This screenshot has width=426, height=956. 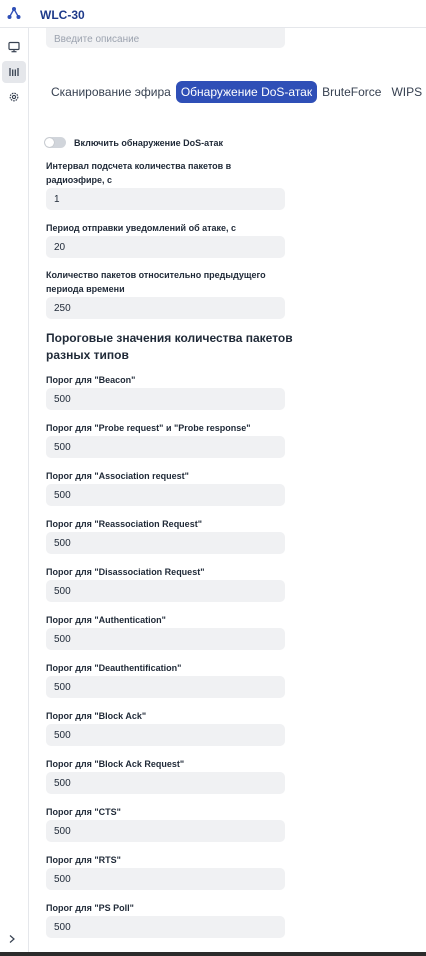 I want to click on tab-air-scan: Сканирование эфира, so click(x=111, y=92).